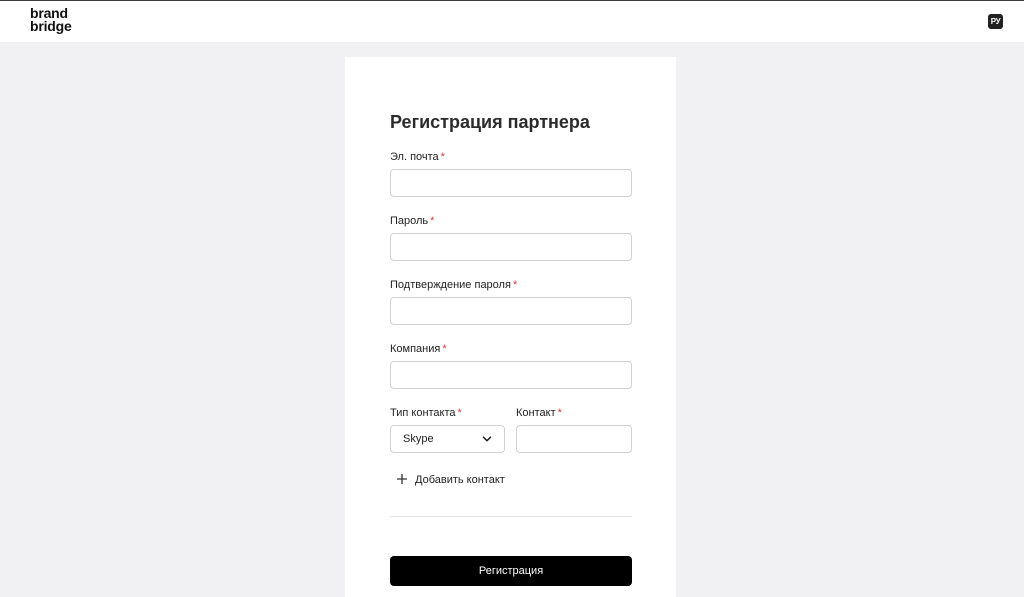  Describe the element at coordinates (995, 21) in the screenshot. I see `language-switcher: РУ` at that location.